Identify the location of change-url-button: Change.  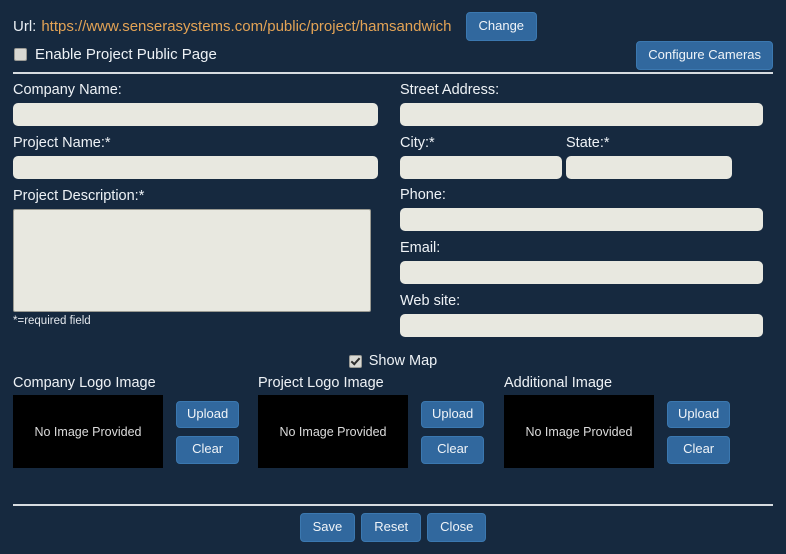
(501, 27).